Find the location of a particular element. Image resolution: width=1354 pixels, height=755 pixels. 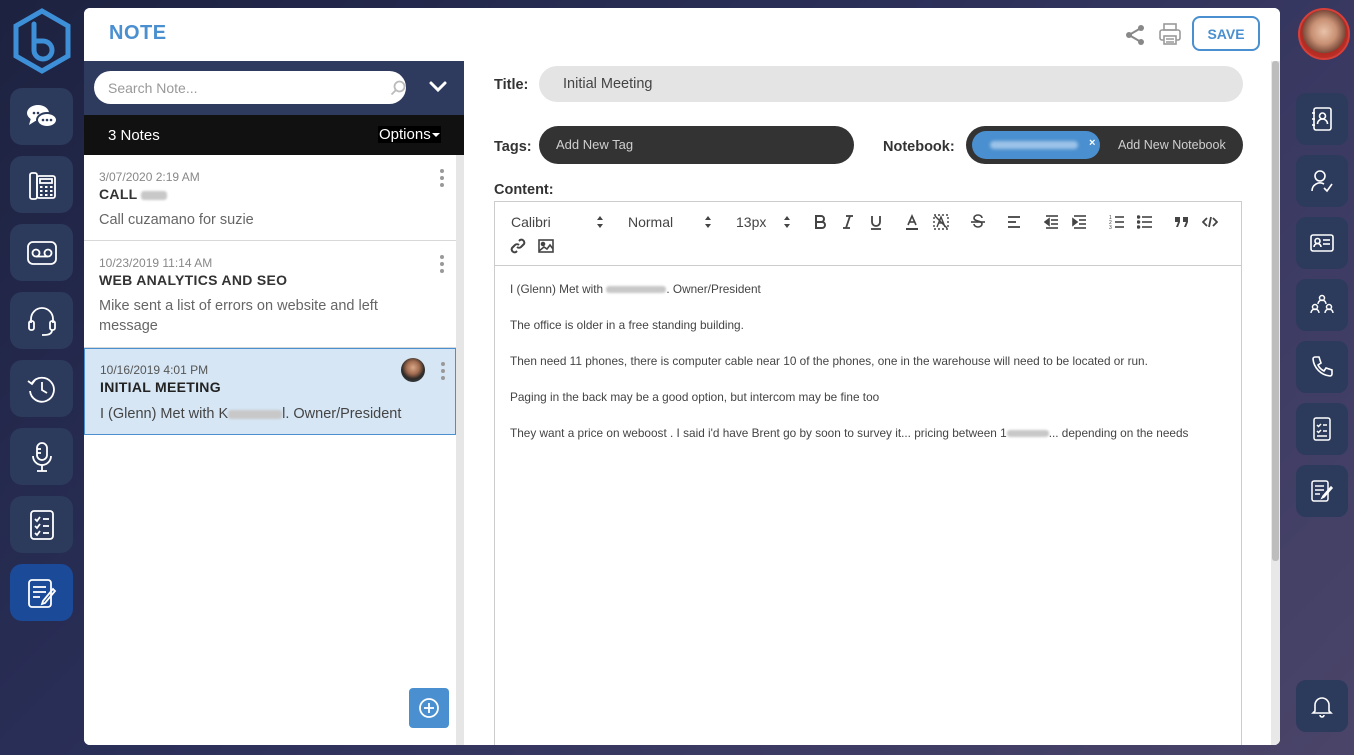

address-book-icon is located at coordinates (1322, 119).